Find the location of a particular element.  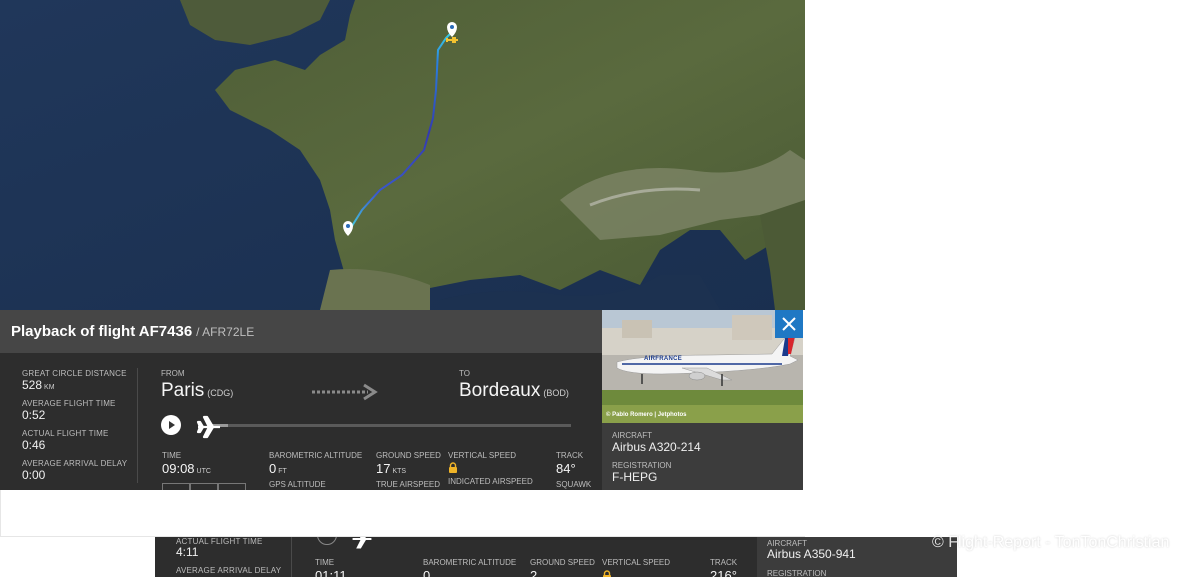

bg-track-value: 216° is located at coordinates (723, 572).